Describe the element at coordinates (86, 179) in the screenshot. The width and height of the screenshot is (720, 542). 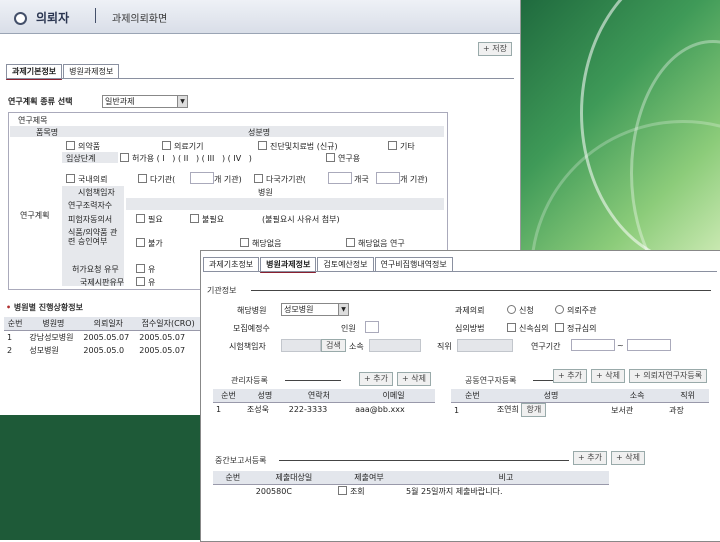
I see `check-domestic: 국내의뢰` at that location.